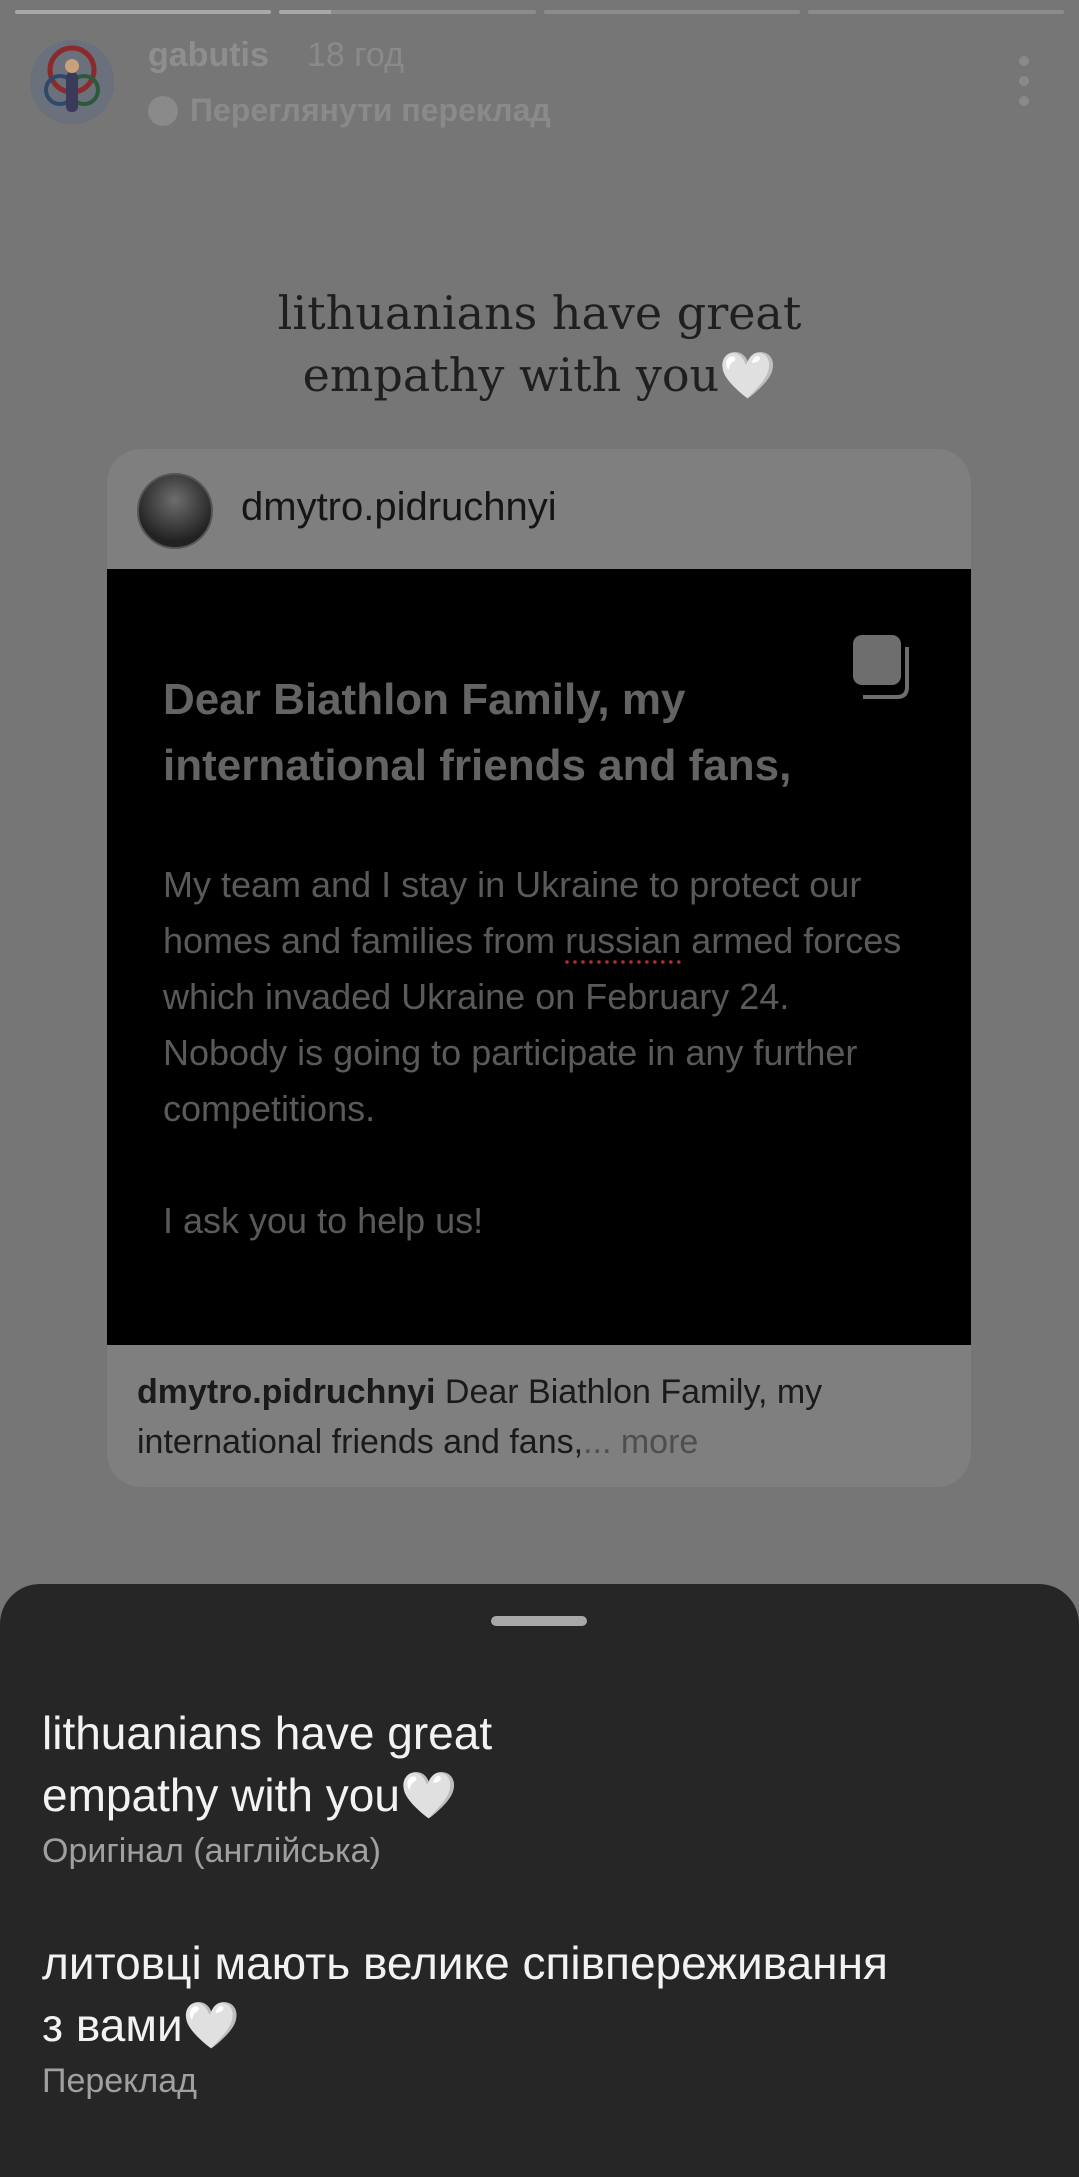 This screenshot has height=2177, width=1079. What do you see at coordinates (267, 1733) in the screenshot?
I see `original-text-line: lithuanians have great` at bounding box center [267, 1733].